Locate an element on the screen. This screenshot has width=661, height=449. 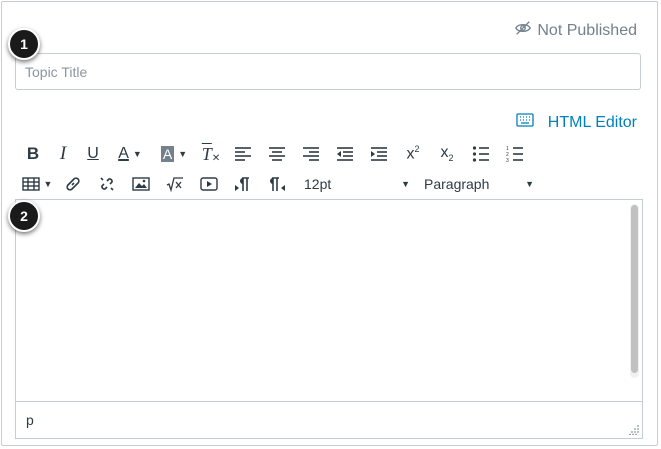
media-icon is located at coordinates (209, 184).